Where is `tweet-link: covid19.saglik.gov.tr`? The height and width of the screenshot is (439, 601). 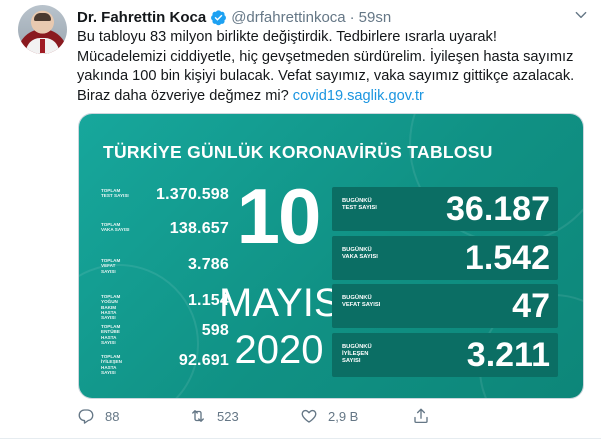
tweet-link: covid19.saglik.gov.tr is located at coordinates (358, 96).